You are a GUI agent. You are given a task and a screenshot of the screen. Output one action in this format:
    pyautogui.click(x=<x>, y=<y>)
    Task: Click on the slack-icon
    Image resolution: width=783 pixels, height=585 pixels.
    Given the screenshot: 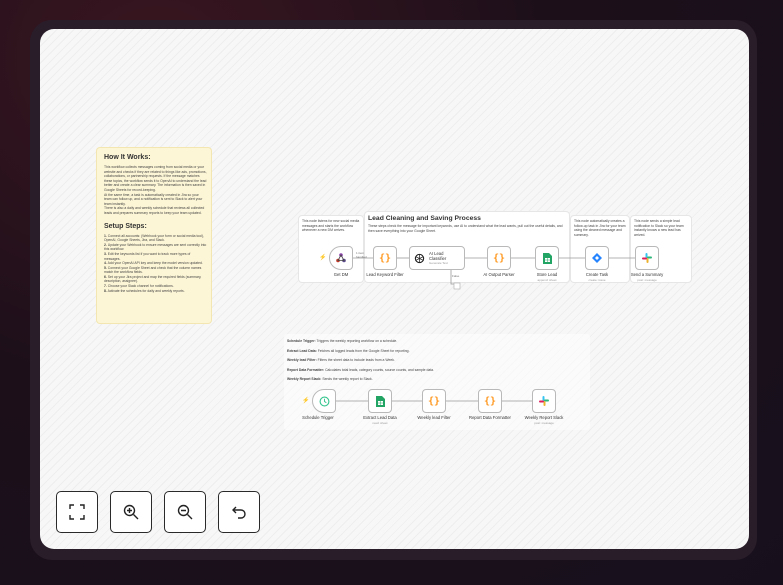 What is the action you would take?
    pyautogui.click(x=544, y=401)
    